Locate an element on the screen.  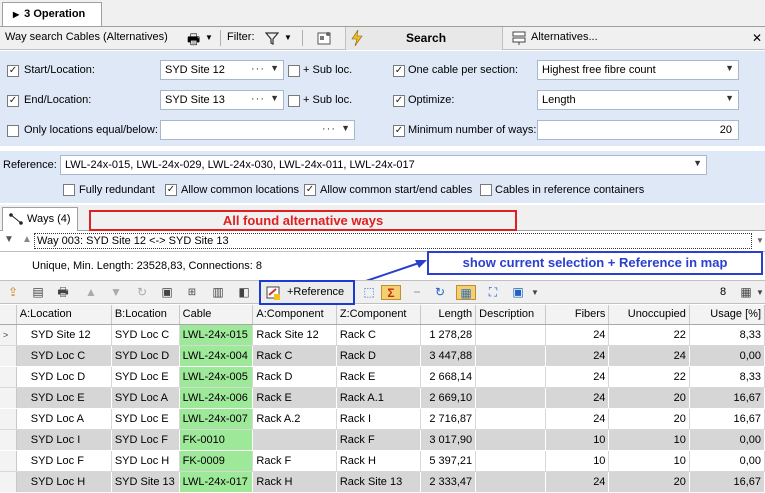
column-header: Cable is located at coordinates (216, 315).